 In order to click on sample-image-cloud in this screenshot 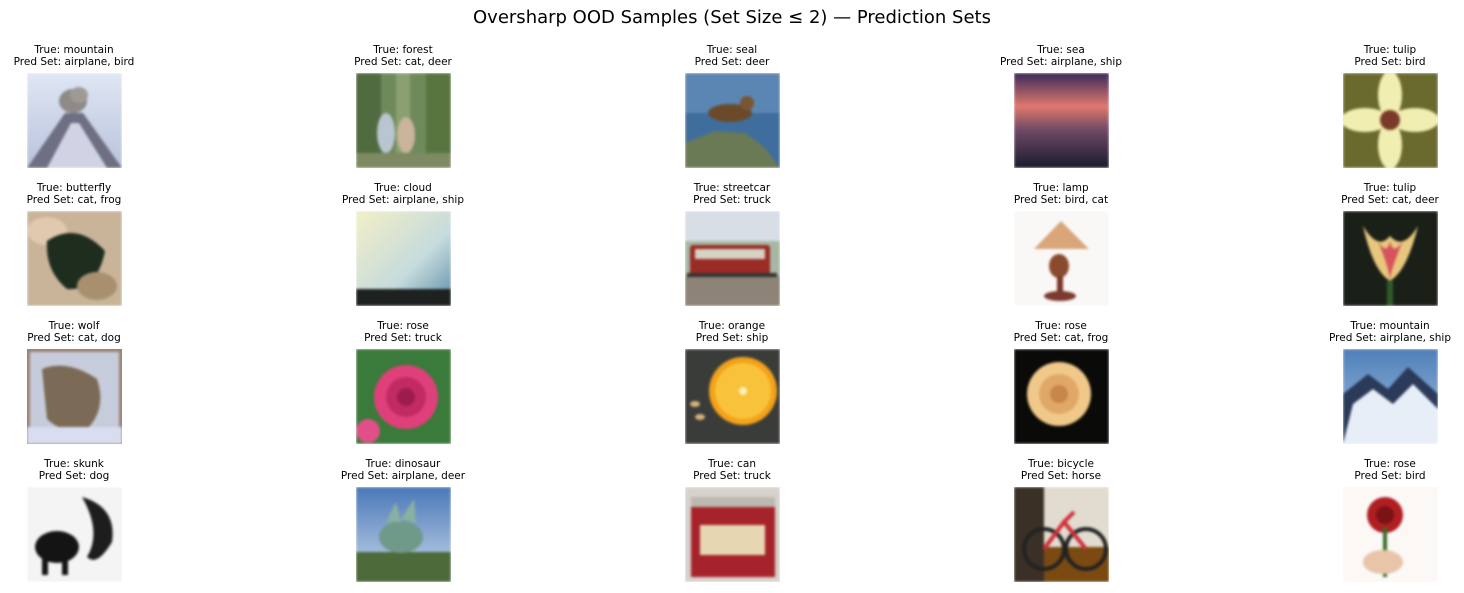, I will do `click(403, 258)`.